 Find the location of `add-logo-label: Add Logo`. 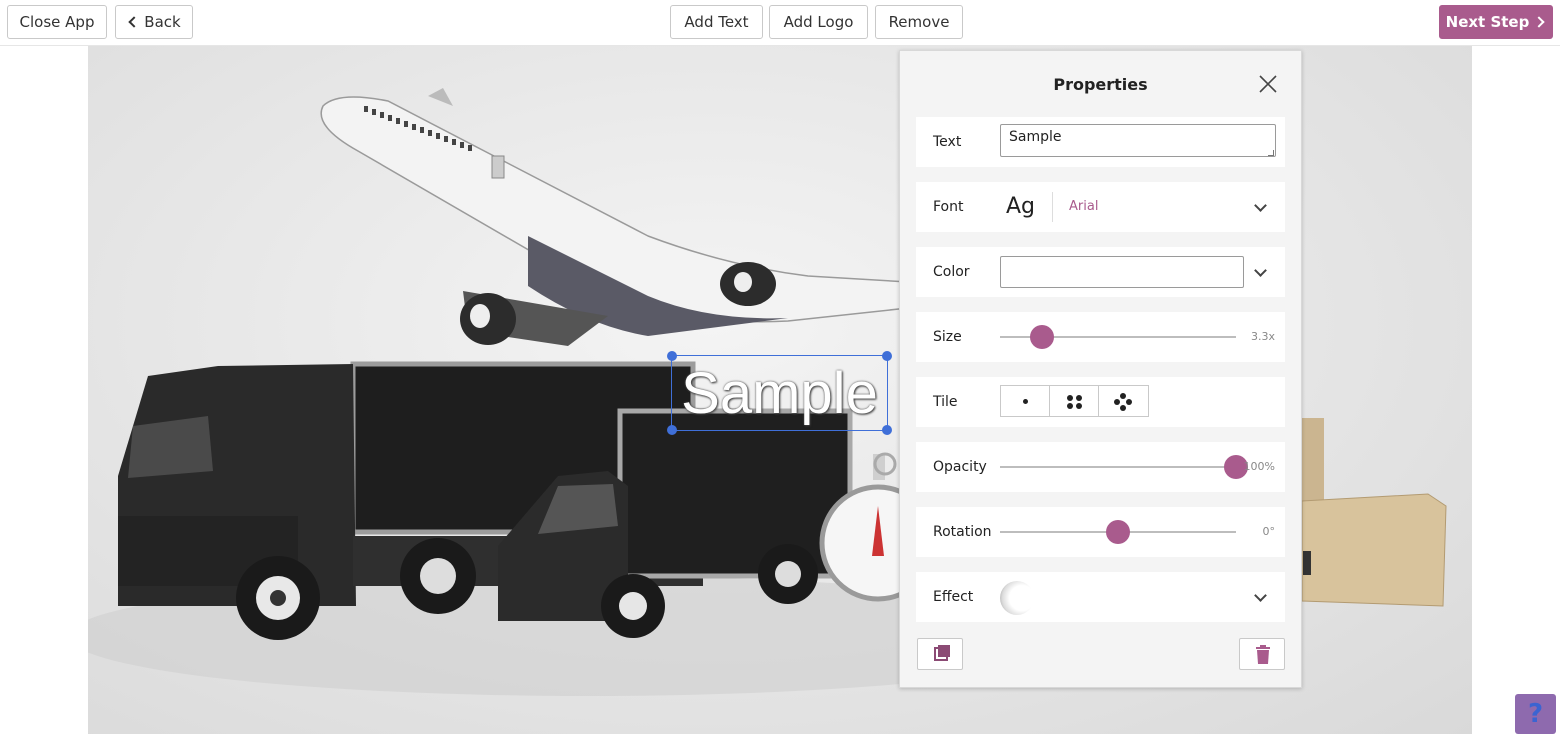

add-logo-label: Add Logo is located at coordinates (818, 22).